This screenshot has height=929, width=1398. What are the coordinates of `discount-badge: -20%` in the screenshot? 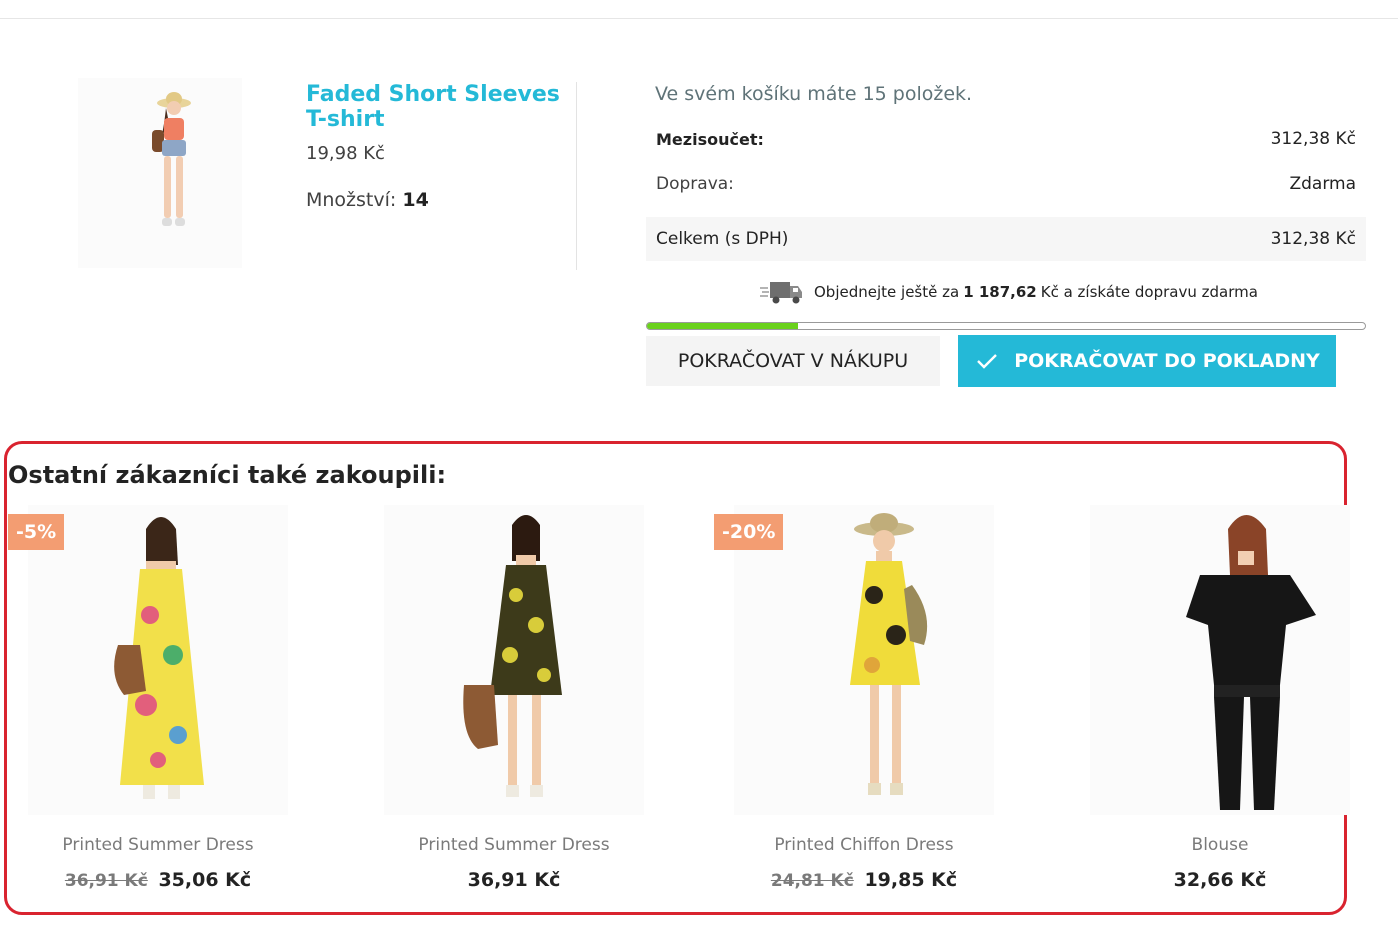 It's located at (749, 532).